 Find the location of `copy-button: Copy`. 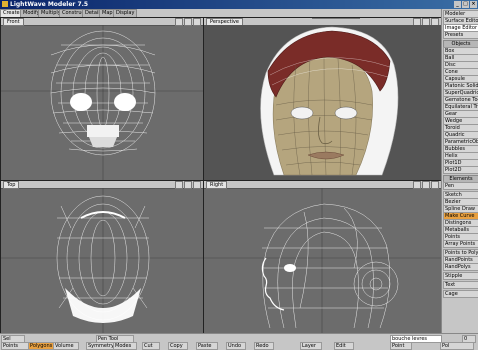

copy-button: Copy is located at coordinates (178, 346).